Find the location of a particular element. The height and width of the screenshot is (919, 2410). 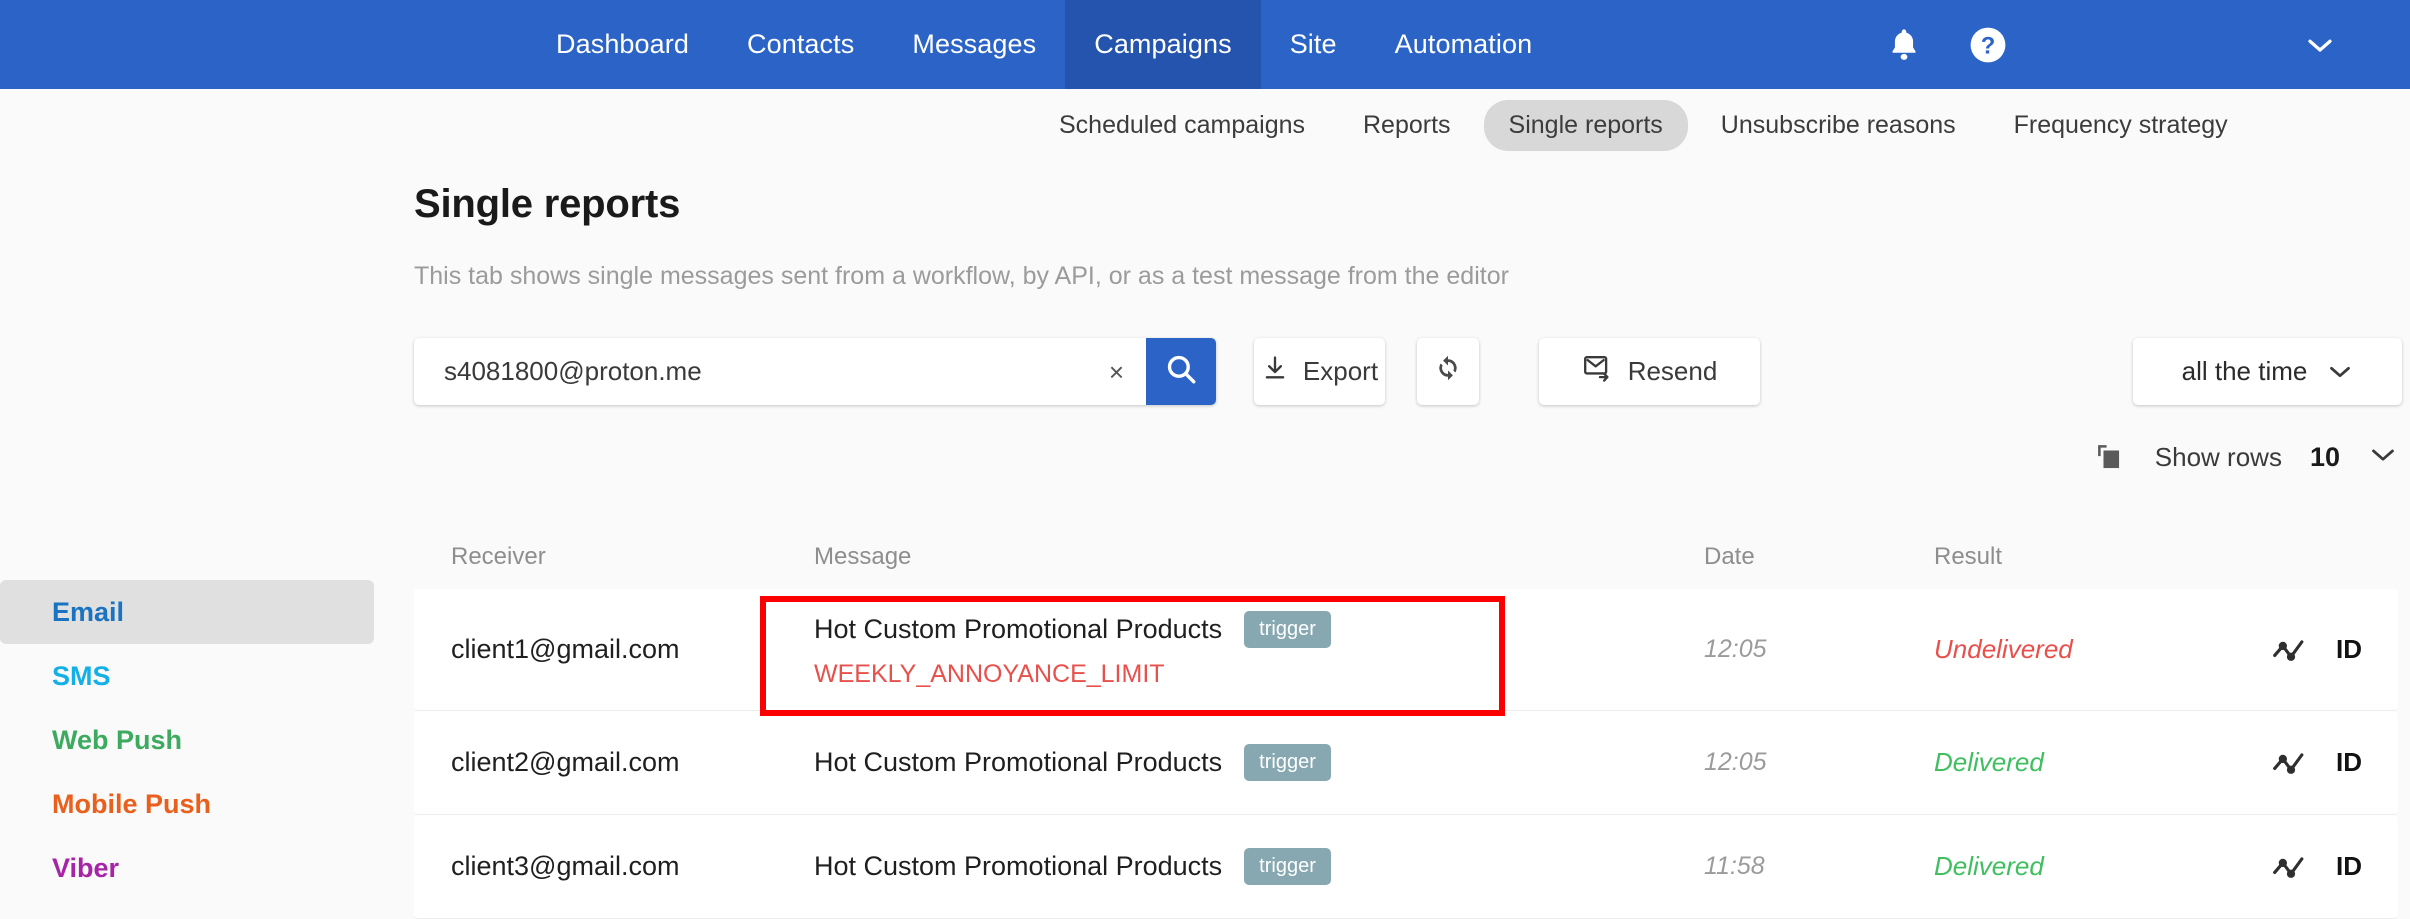

close-icon: × is located at coordinates (1116, 372).